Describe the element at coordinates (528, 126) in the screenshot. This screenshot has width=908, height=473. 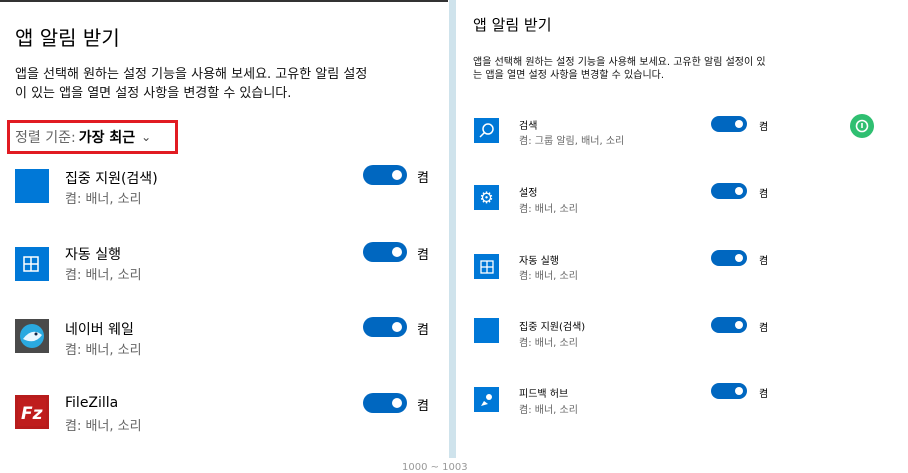
I see `app-name: 검색` at that location.